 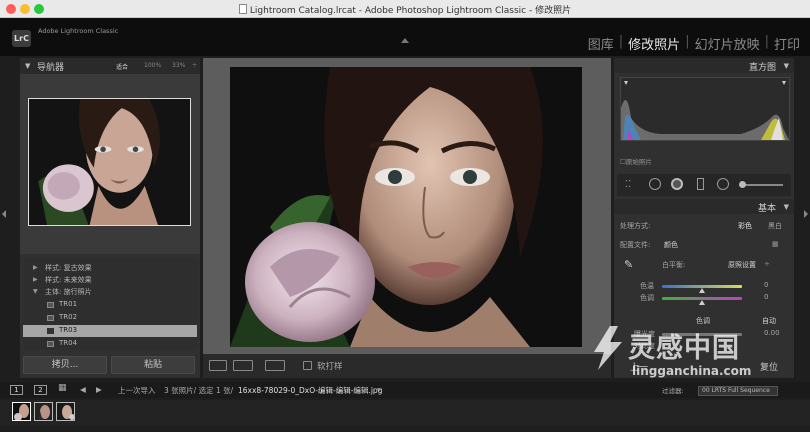 What do you see at coordinates (110, 268) in the screenshot?
I see `preset-folder: ▶ 样式: 复古效果` at bounding box center [110, 268].